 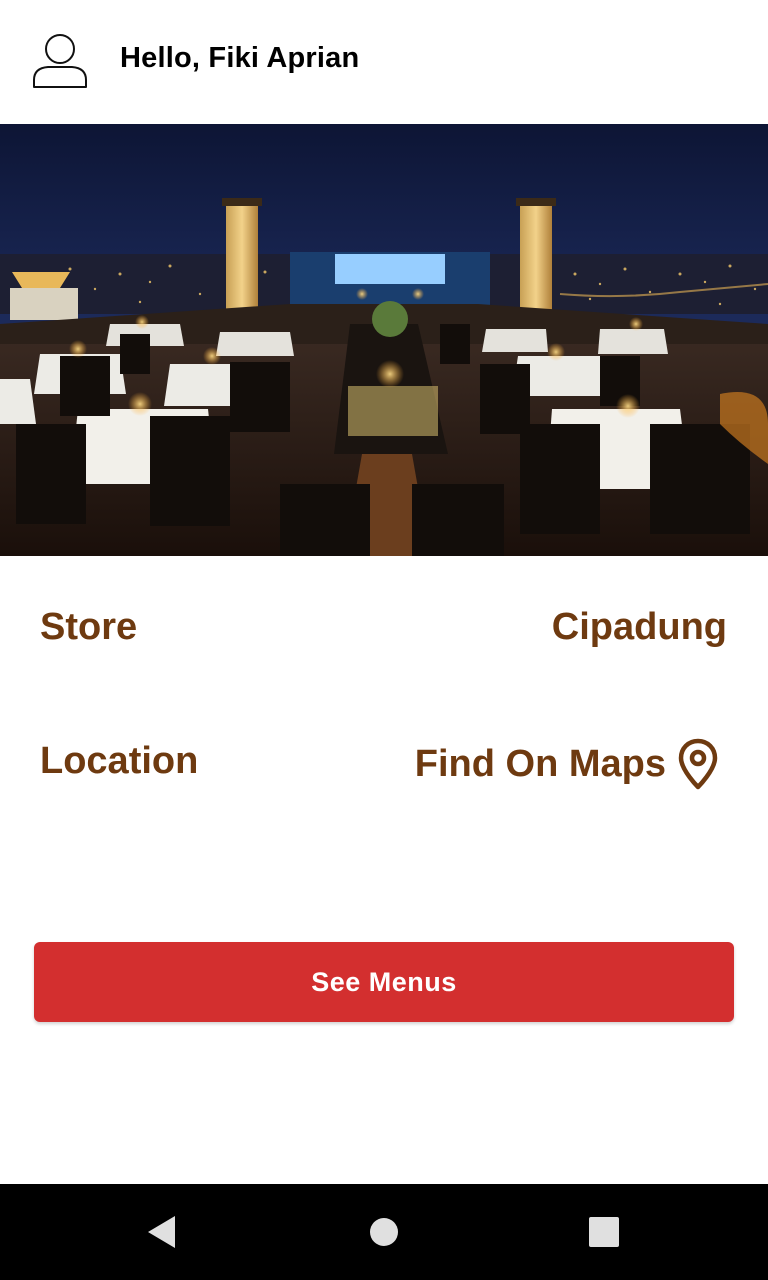 What do you see at coordinates (604, 1232) in the screenshot?
I see `recents-square-icon` at bounding box center [604, 1232].